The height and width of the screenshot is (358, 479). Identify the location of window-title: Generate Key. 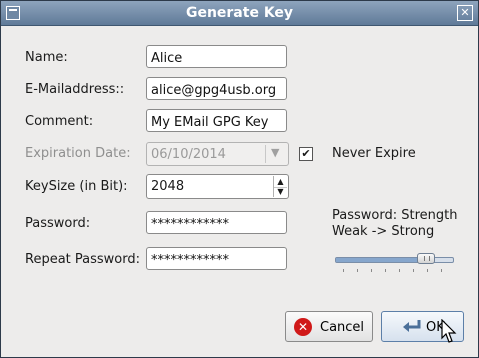
(239, 13).